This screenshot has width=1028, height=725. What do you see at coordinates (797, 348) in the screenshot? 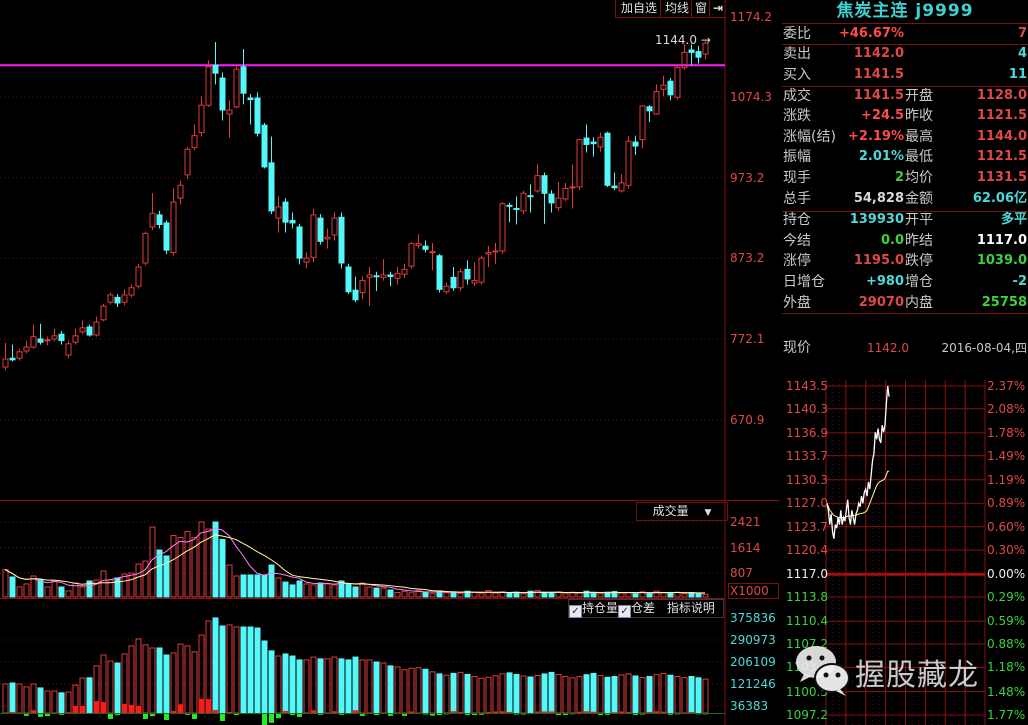
I see `current-price-label: 现价` at bounding box center [797, 348].